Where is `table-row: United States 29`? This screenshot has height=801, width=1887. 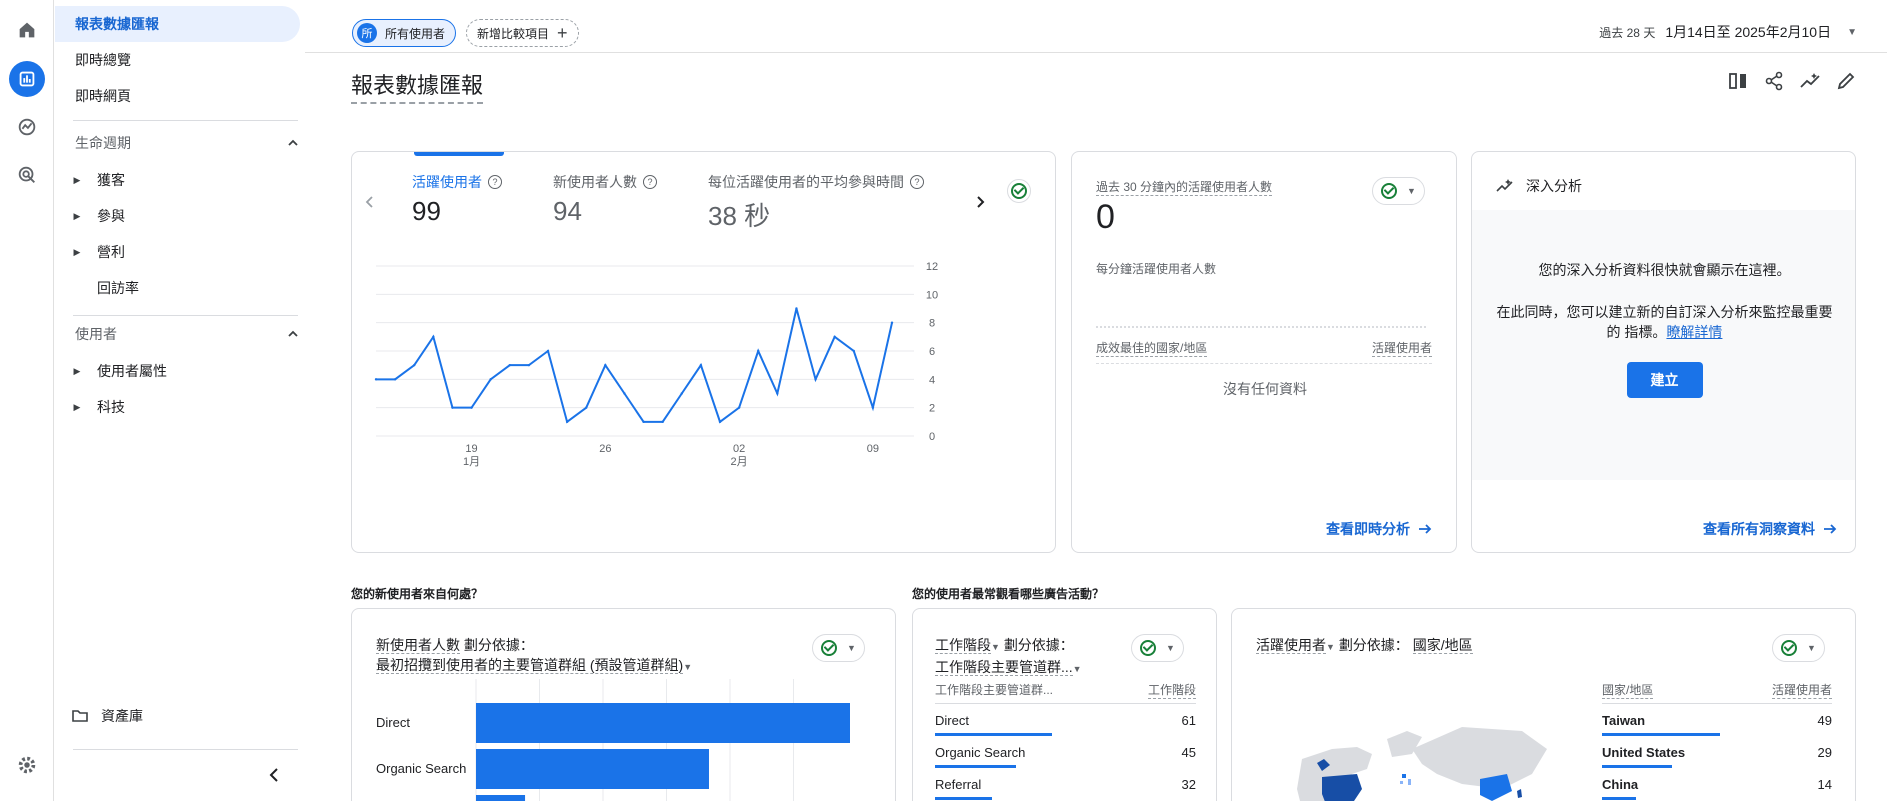 table-row: United States 29 is located at coordinates (1717, 752).